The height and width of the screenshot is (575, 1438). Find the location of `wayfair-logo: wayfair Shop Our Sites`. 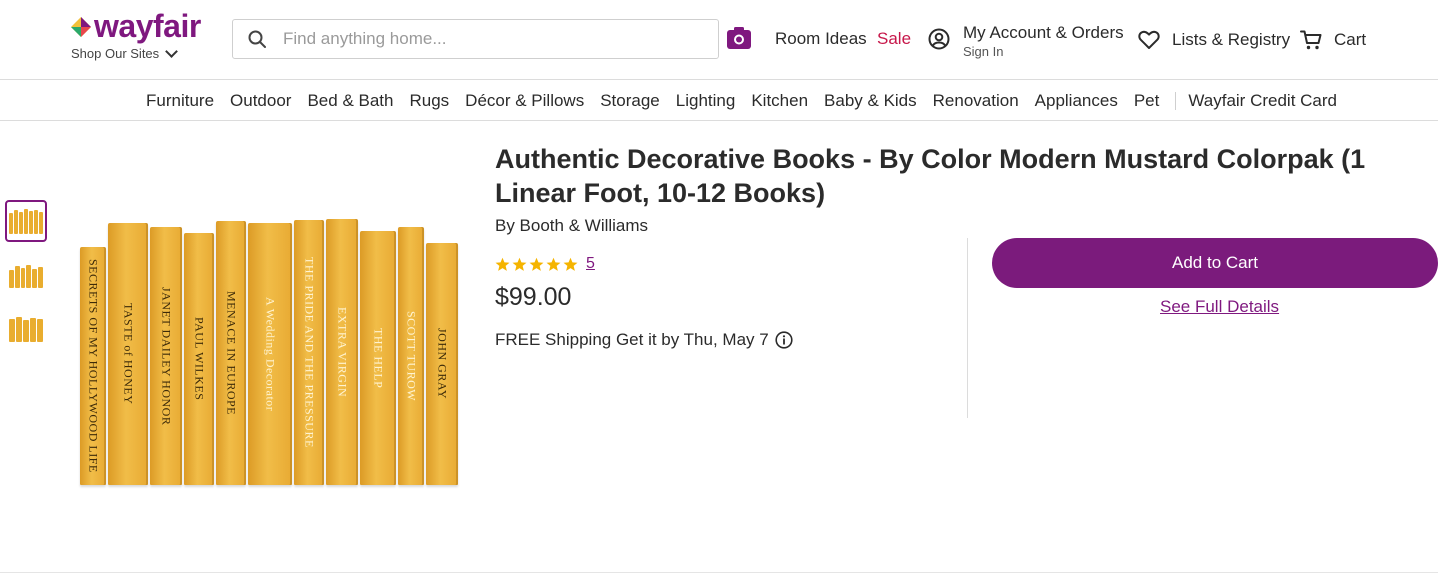

wayfair-logo: wayfair Shop Our Sites is located at coordinates (145, 36).